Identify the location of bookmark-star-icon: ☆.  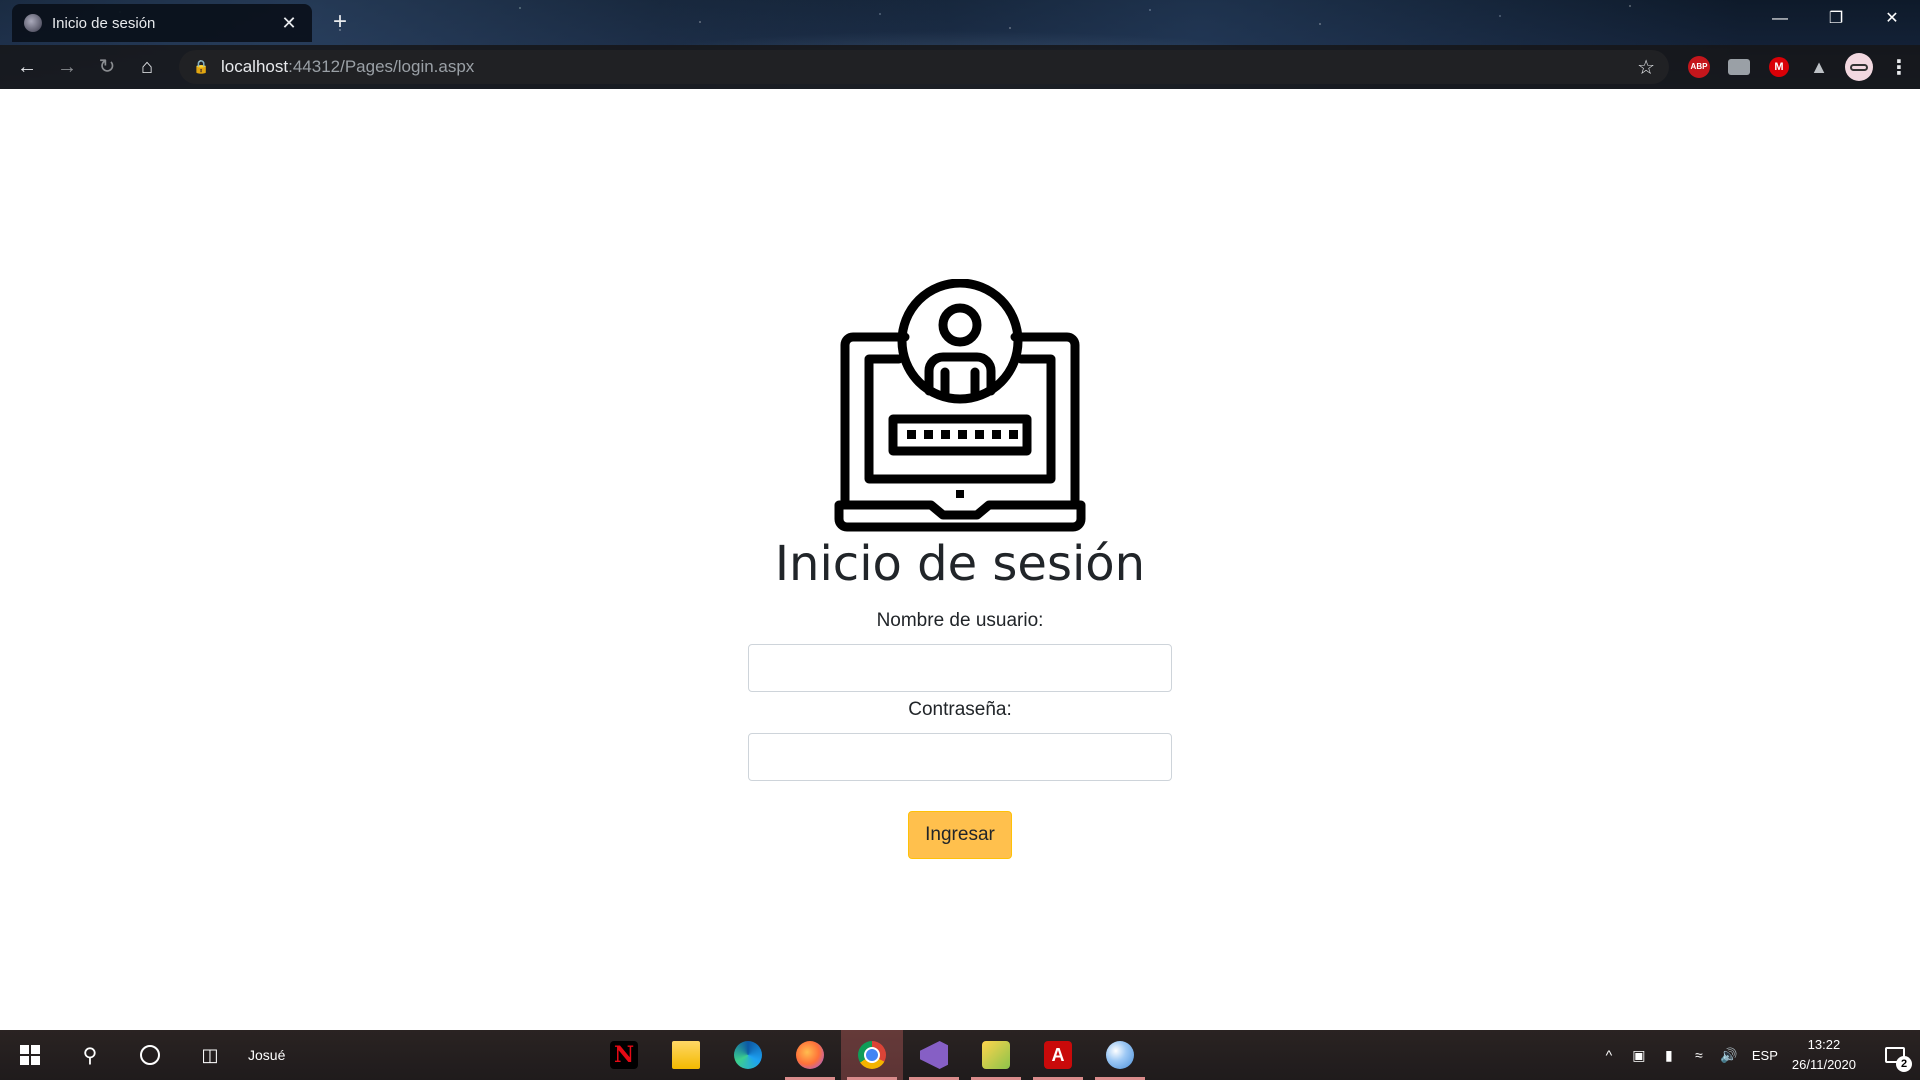
(1646, 67).